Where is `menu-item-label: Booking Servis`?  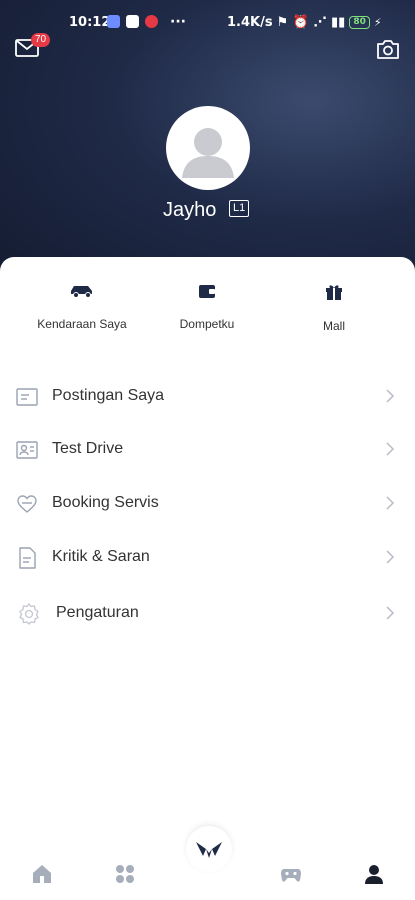
menu-item-label: Booking Servis is located at coordinates (105, 502).